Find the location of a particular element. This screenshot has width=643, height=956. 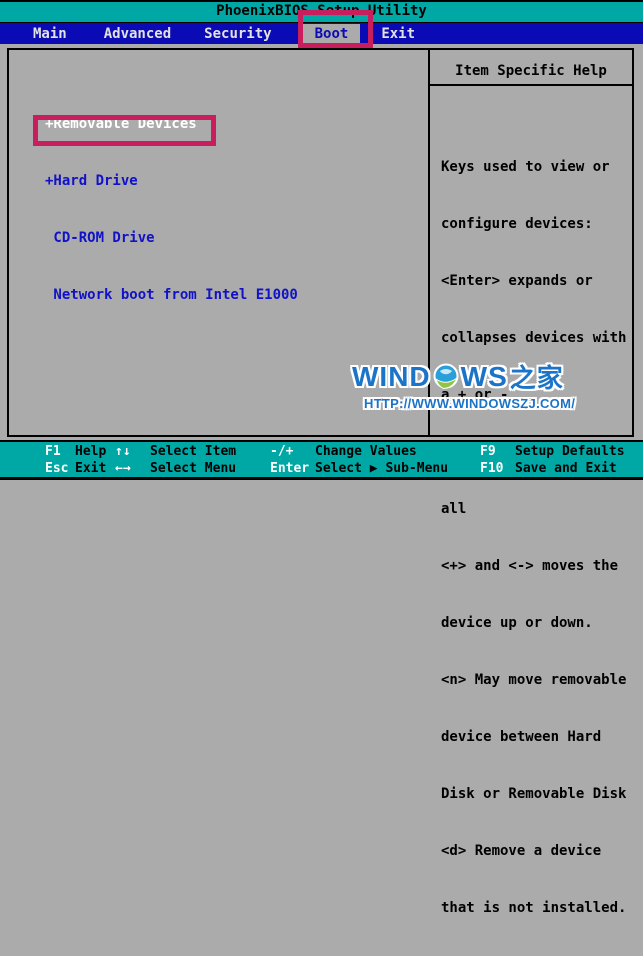

watermark: WIND WS 之家 HTTP://WWW.WINDOWSZJ.COM/ is located at coordinates (464, 385).